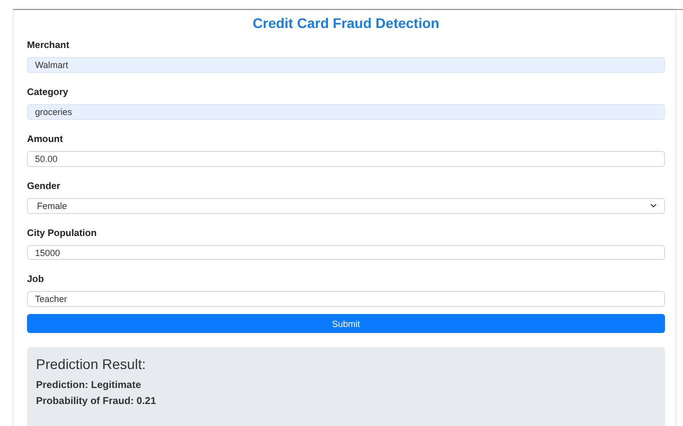 This screenshot has width=683, height=426. I want to click on input-field: 50.00, so click(346, 158).